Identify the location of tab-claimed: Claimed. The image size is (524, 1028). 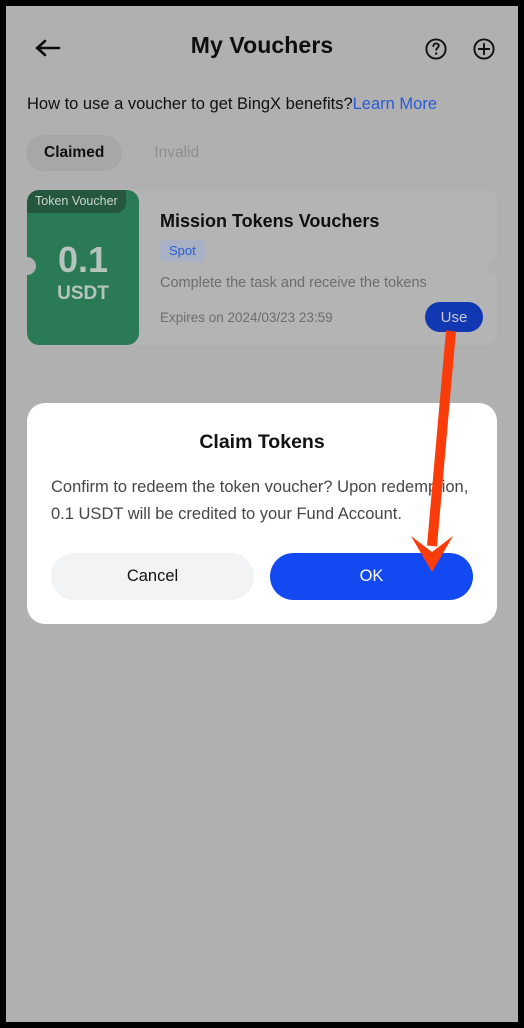
(74, 153).